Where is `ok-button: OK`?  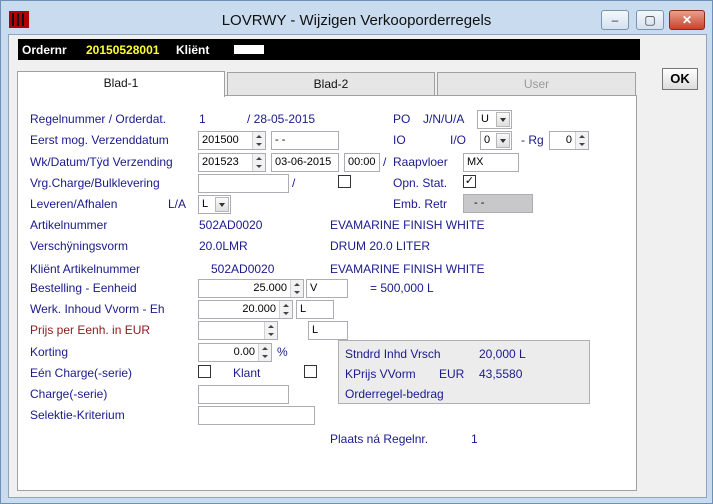 ok-button: OK is located at coordinates (680, 79).